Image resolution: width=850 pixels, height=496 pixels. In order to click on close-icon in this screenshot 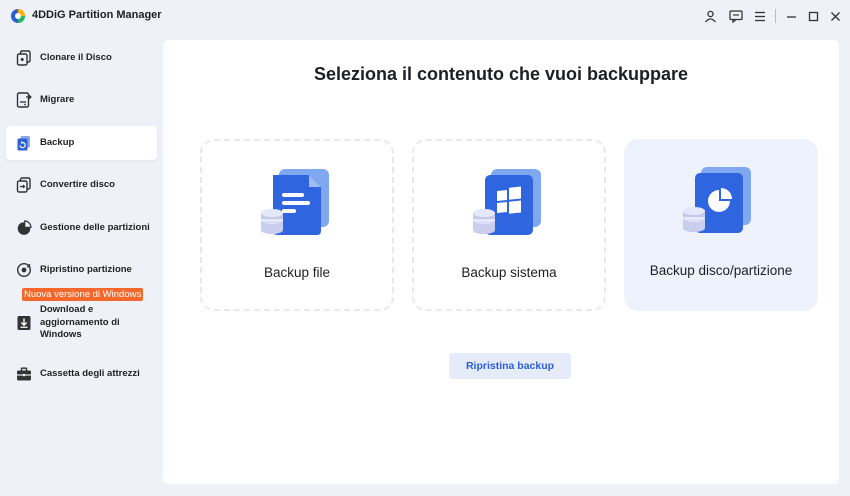, I will do `click(835, 16)`.